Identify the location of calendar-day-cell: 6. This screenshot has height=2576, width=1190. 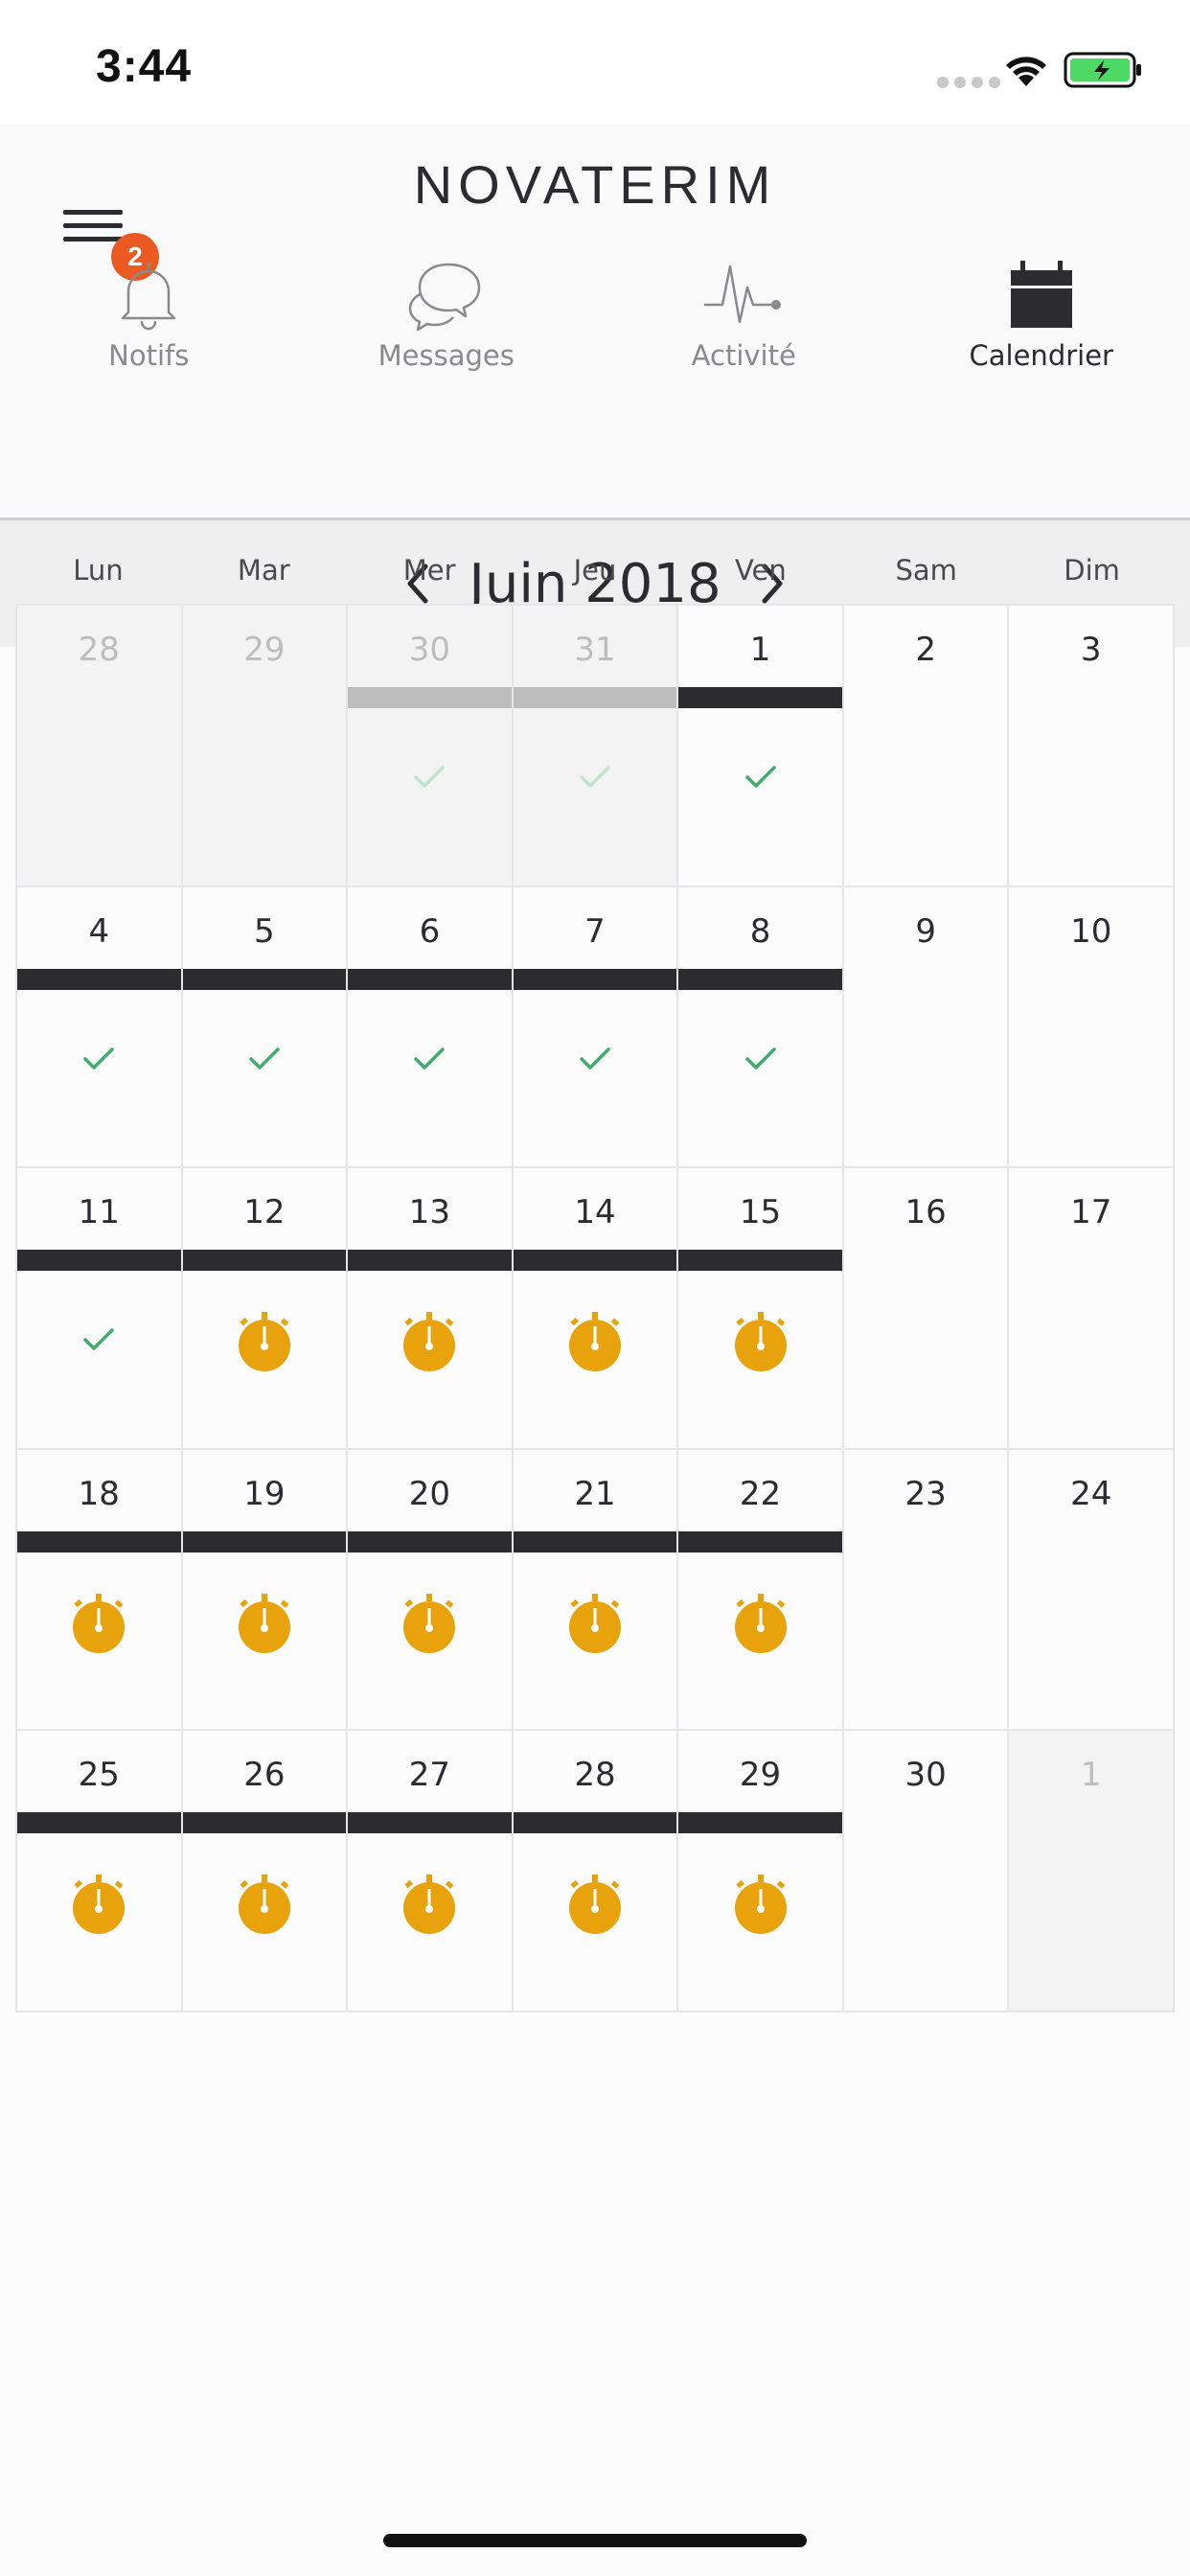
(431, 1027).